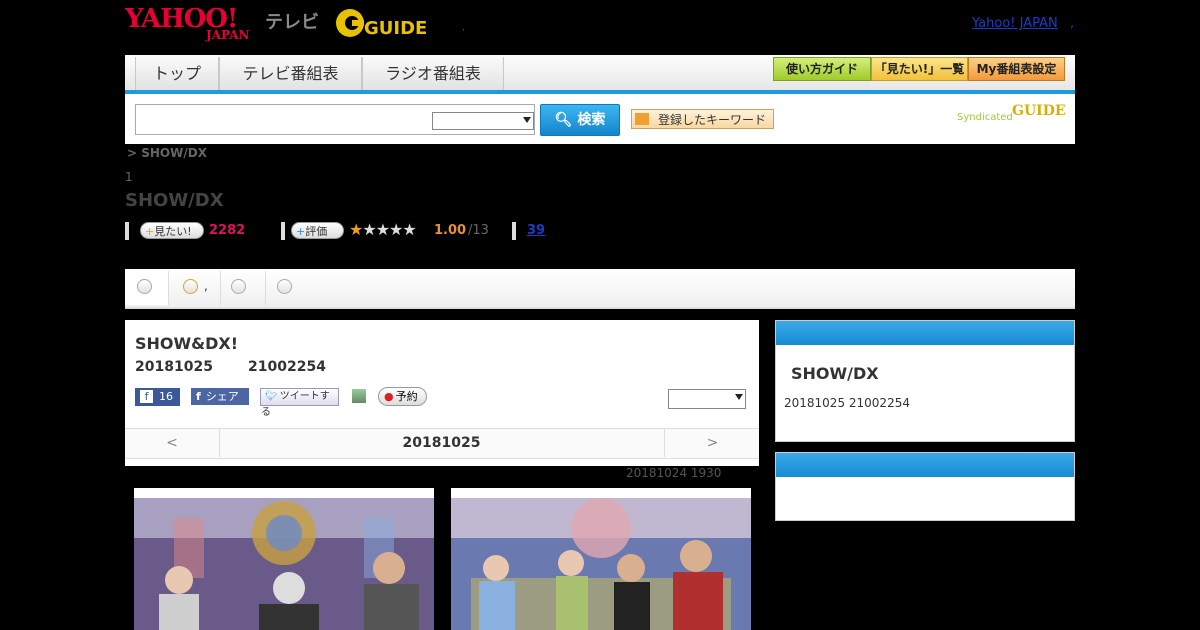 Image resolution: width=1200 pixels, height=630 pixels. I want to click on tab-top: トップ, so click(177, 73).